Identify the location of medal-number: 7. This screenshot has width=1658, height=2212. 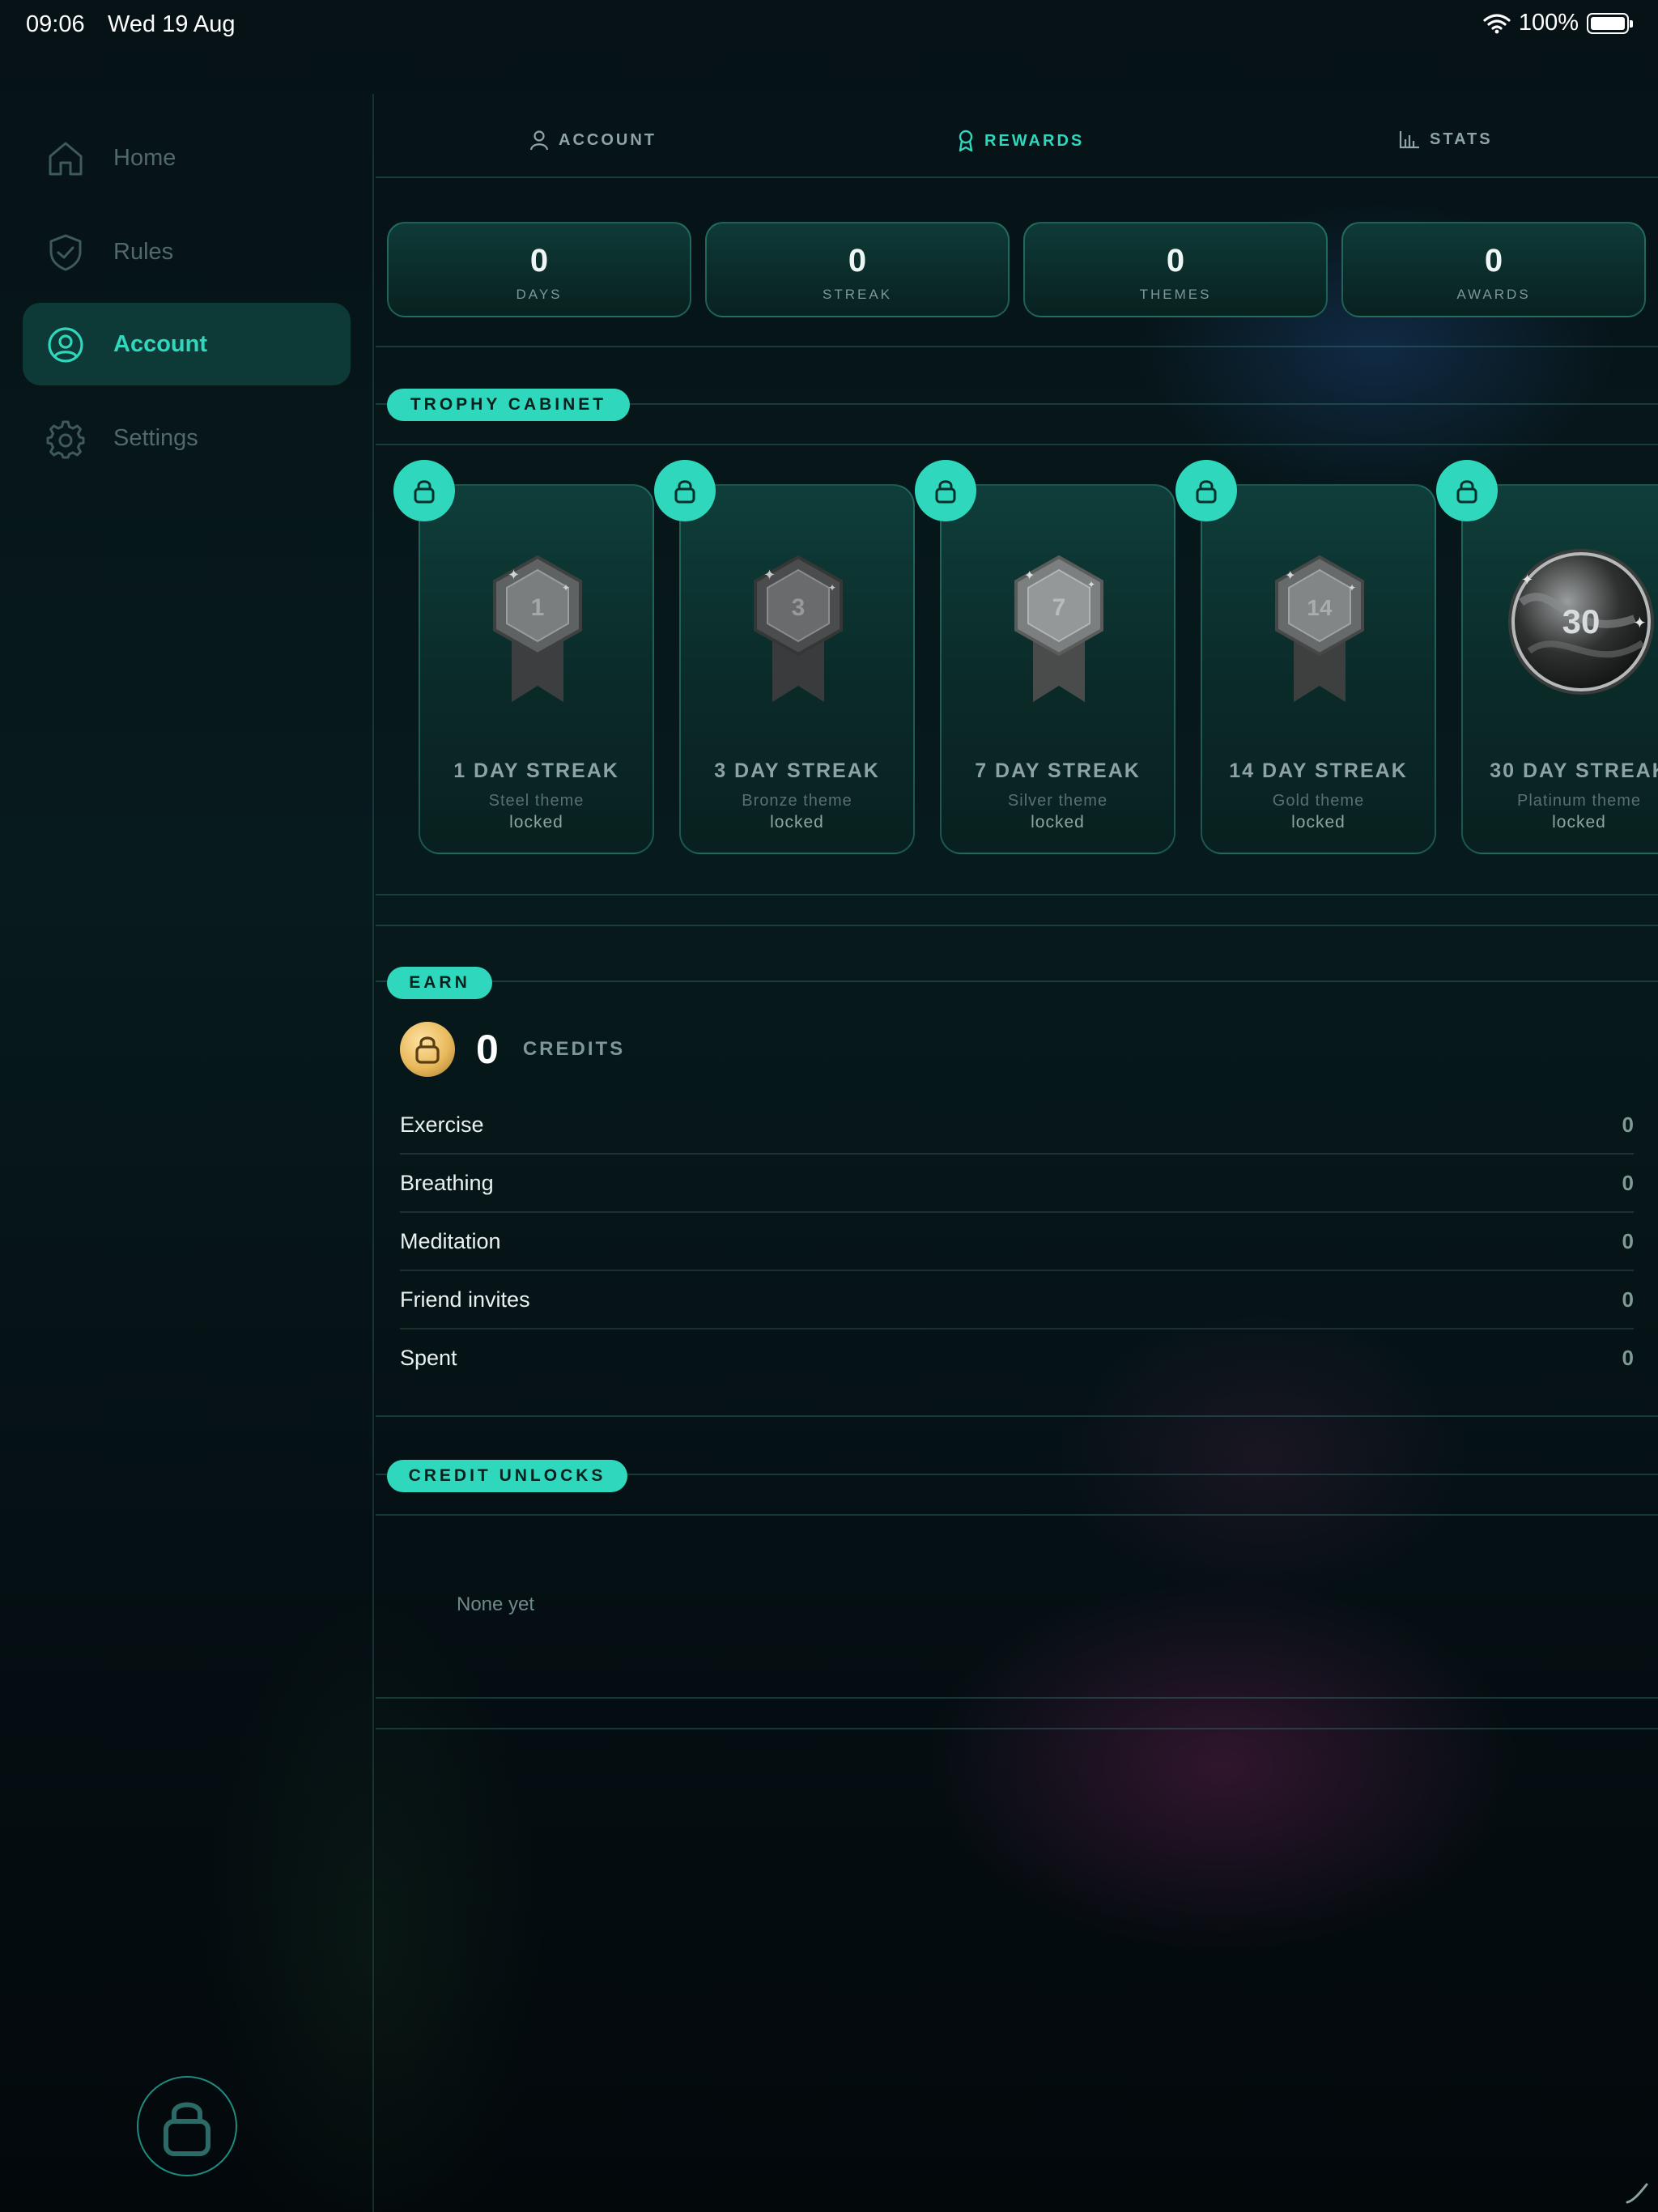
(1059, 607).